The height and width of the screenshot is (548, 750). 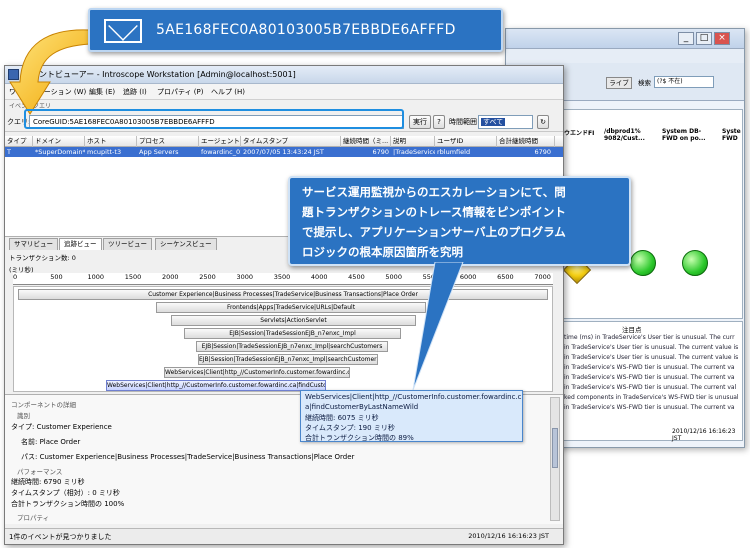 What do you see at coordinates (221, 152) in the screenshot?
I see `cell-agent: fowardinc_01` at bounding box center [221, 152].